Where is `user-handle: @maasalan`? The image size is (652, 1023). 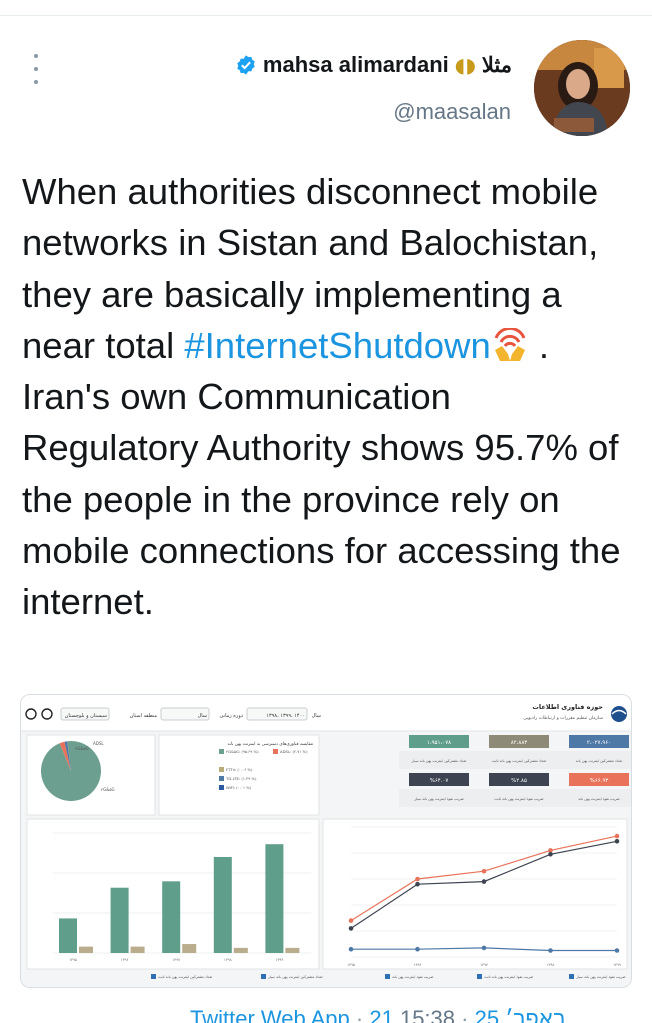 user-handle: @maasalan is located at coordinates (452, 112).